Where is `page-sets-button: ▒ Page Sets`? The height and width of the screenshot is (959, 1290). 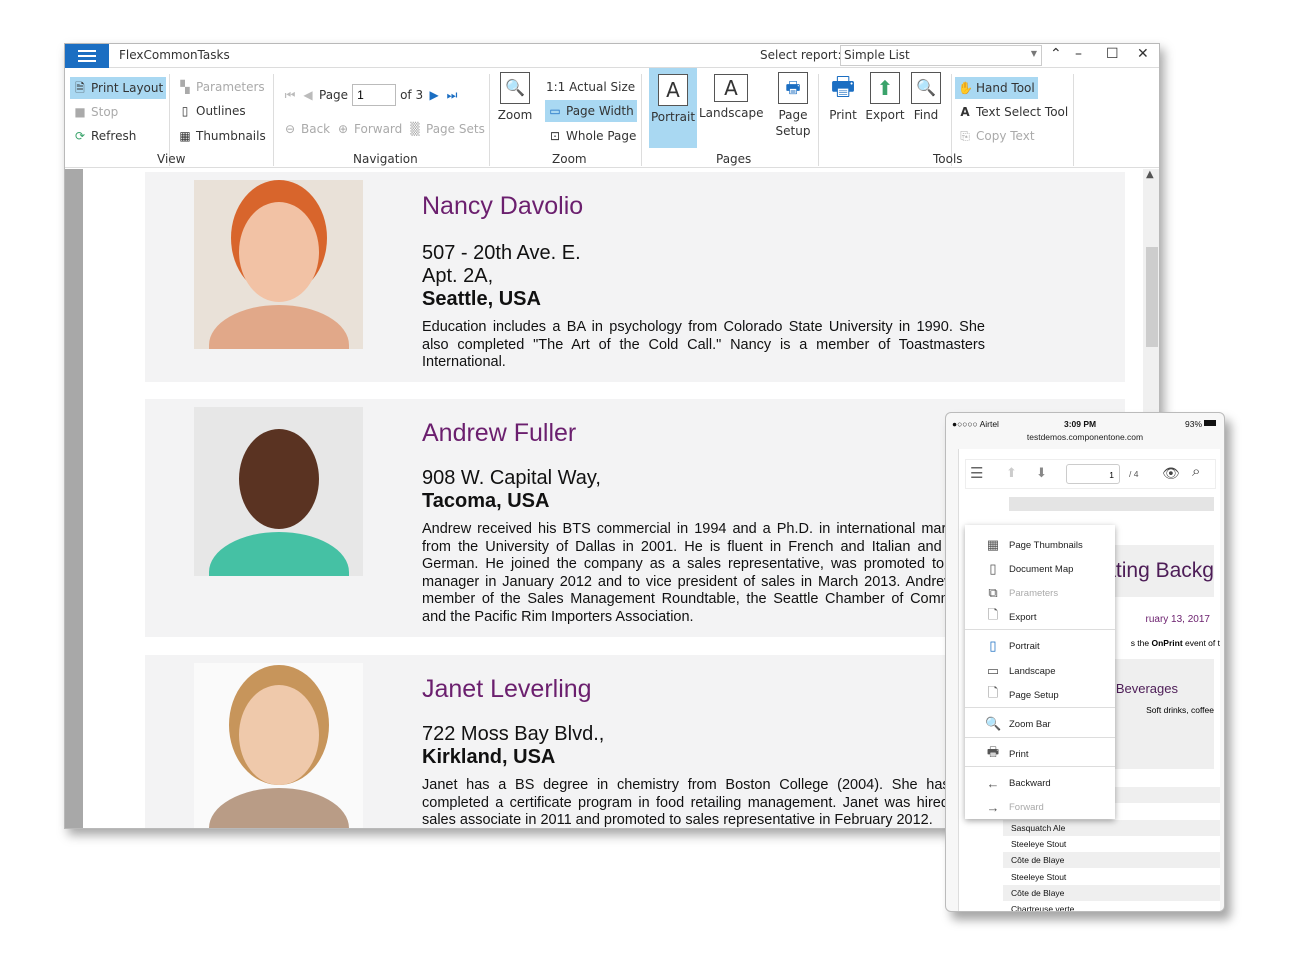
page-sets-button: ▒ Page Sets is located at coordinates (446, 129).